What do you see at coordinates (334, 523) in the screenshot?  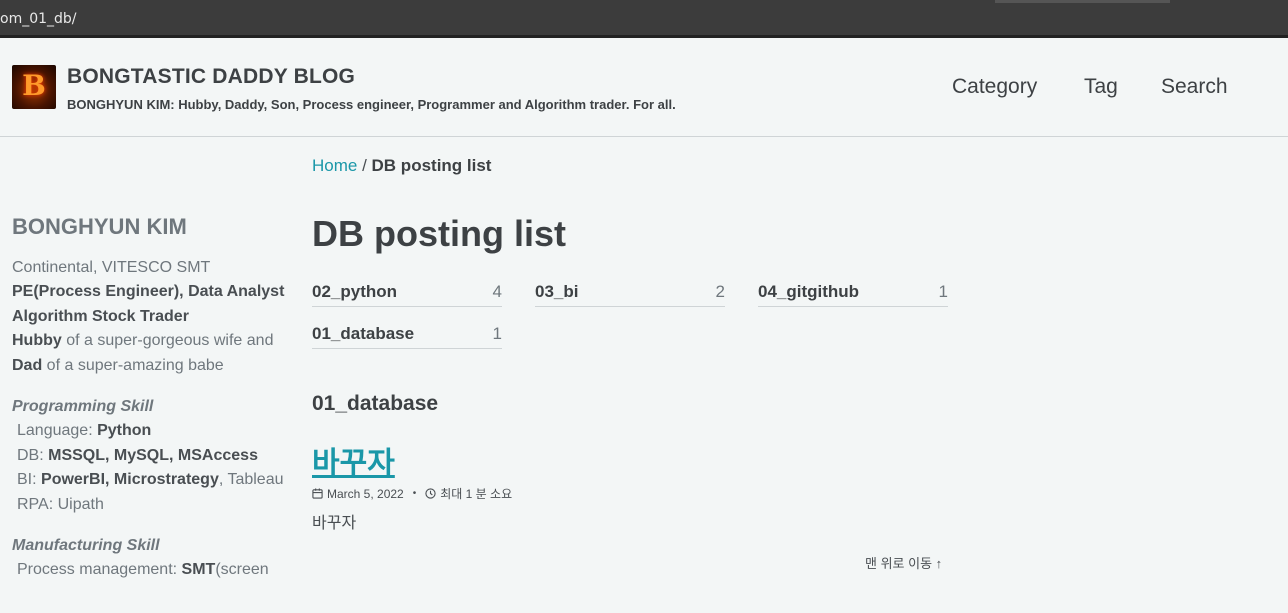 I see `post-excerpt: 바꾸자` at bounding box center [334, 523].